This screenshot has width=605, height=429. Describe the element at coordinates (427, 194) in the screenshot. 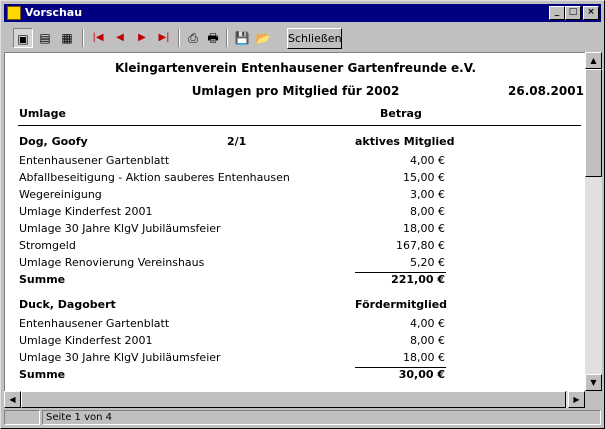

I see `item-amount: 3,00 €` at that location.